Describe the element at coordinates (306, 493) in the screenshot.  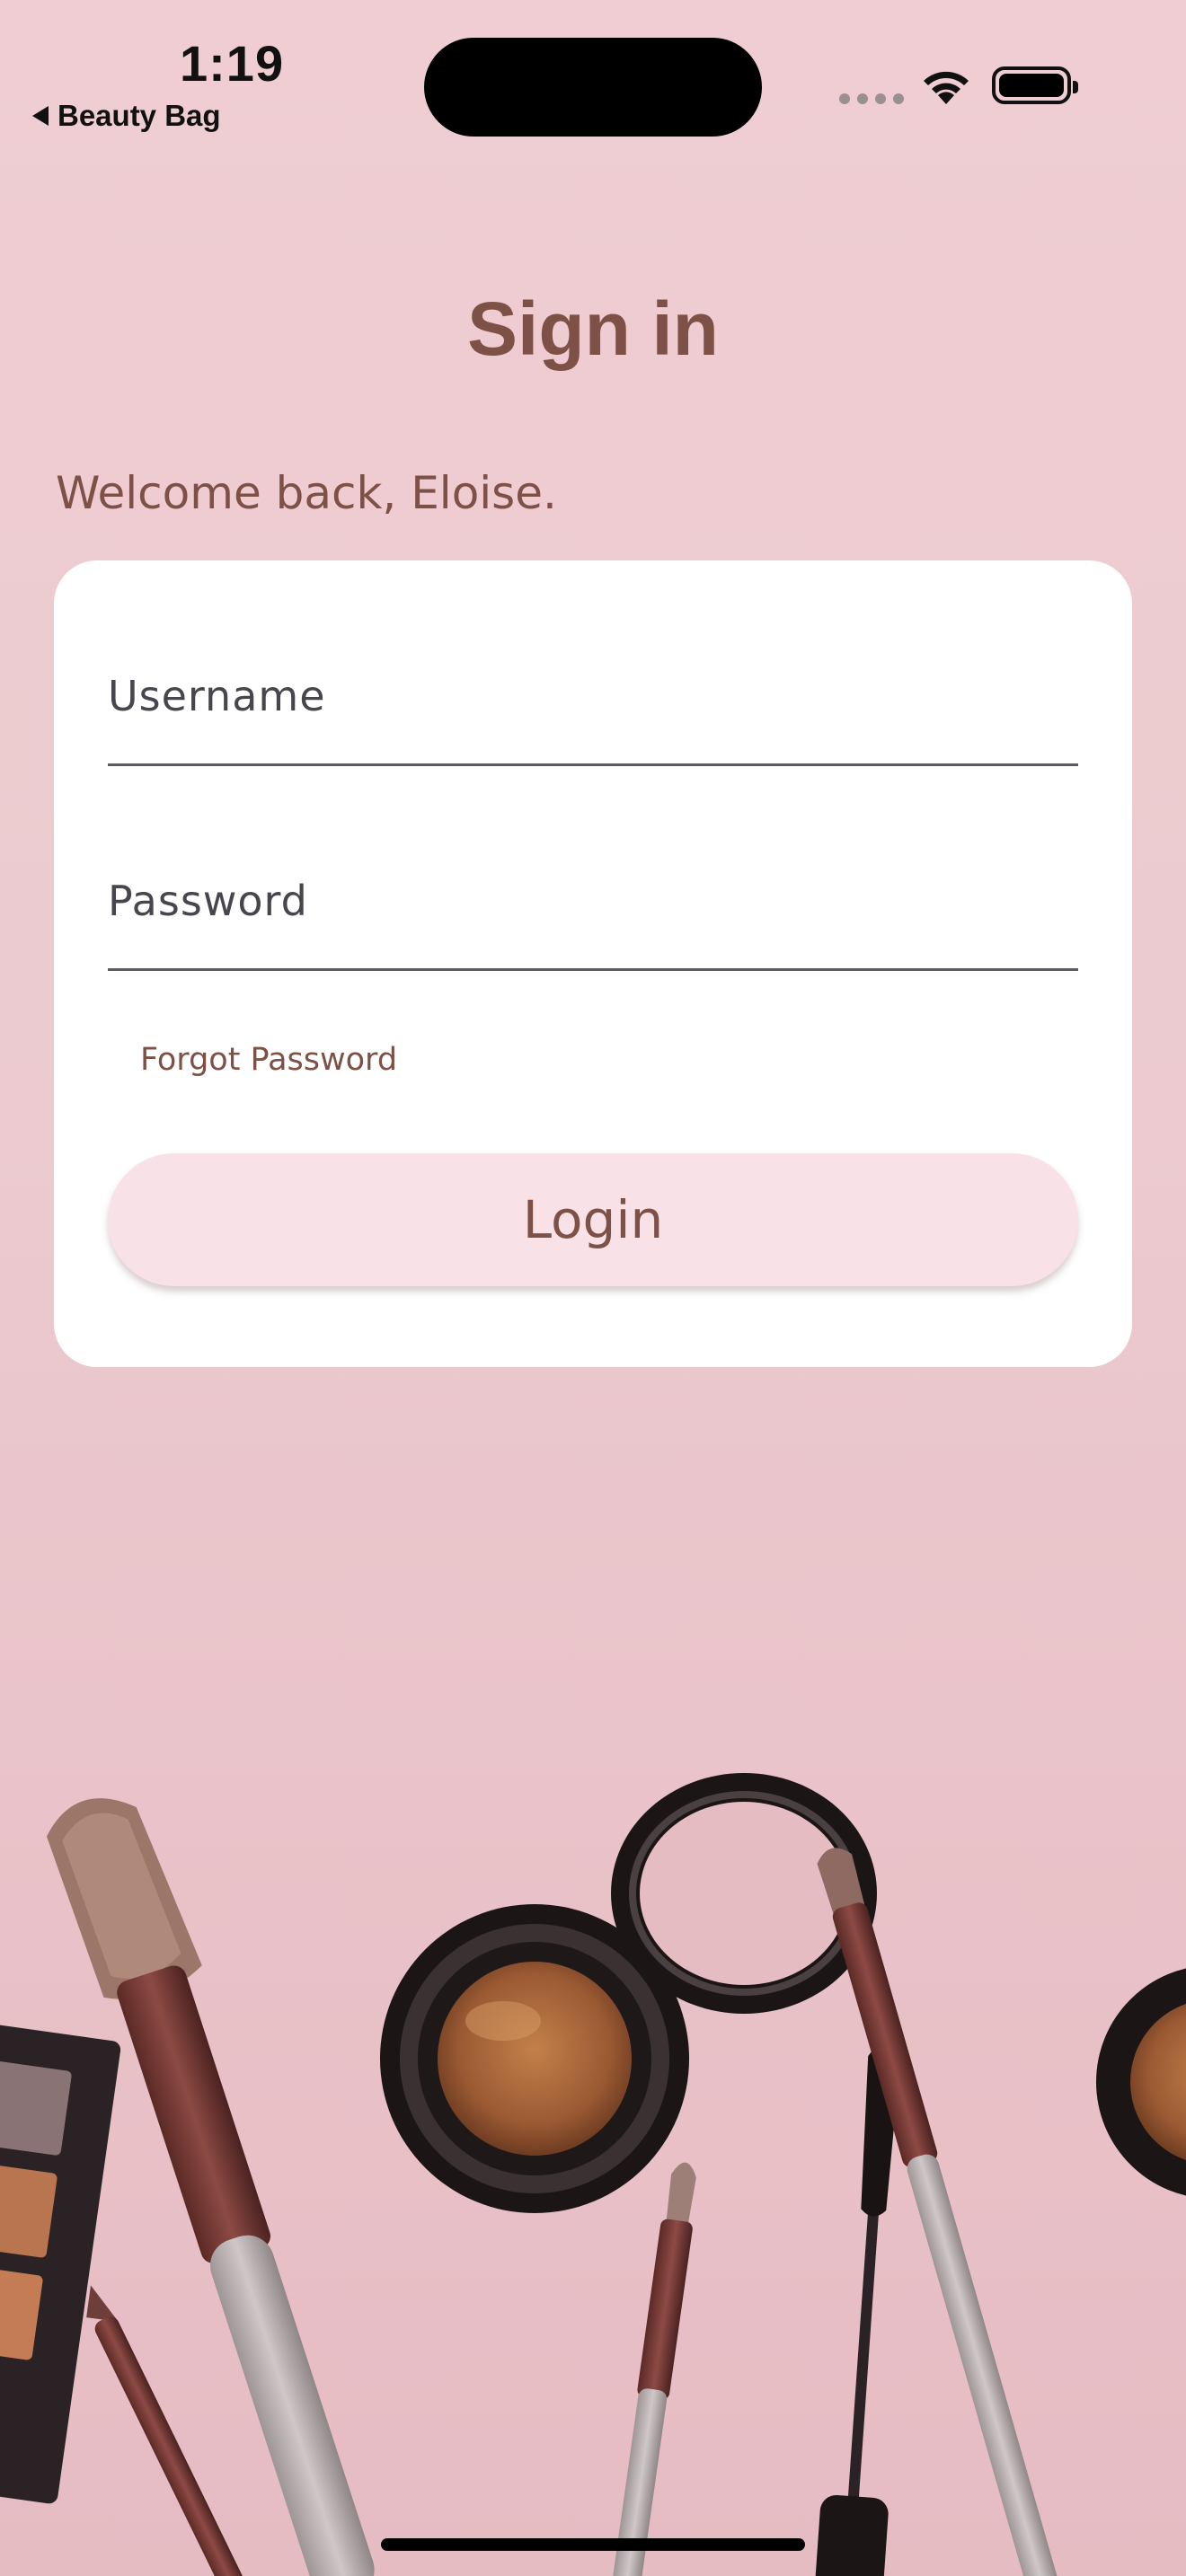
I see `welcome-message: Welcome back, Eloise.` at that location.